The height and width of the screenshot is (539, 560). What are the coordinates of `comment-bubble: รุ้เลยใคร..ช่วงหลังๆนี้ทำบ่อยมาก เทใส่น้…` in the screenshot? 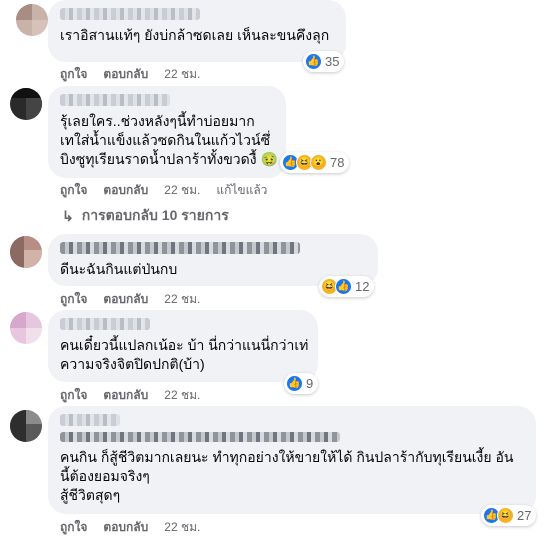 It's located at (167, 132).